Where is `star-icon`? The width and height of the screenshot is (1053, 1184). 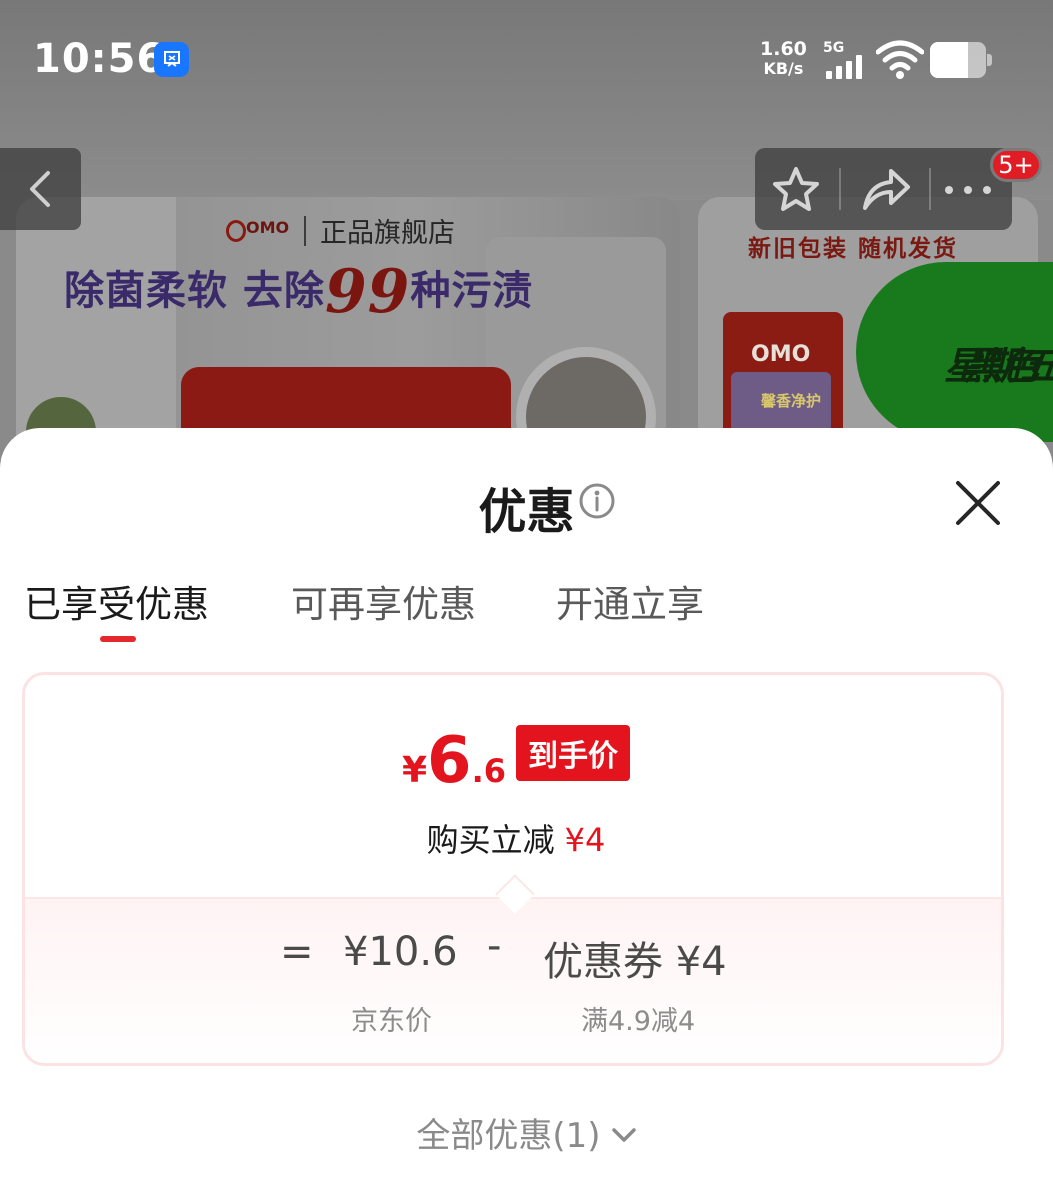
star-icon is located at coordinates (796, 189).